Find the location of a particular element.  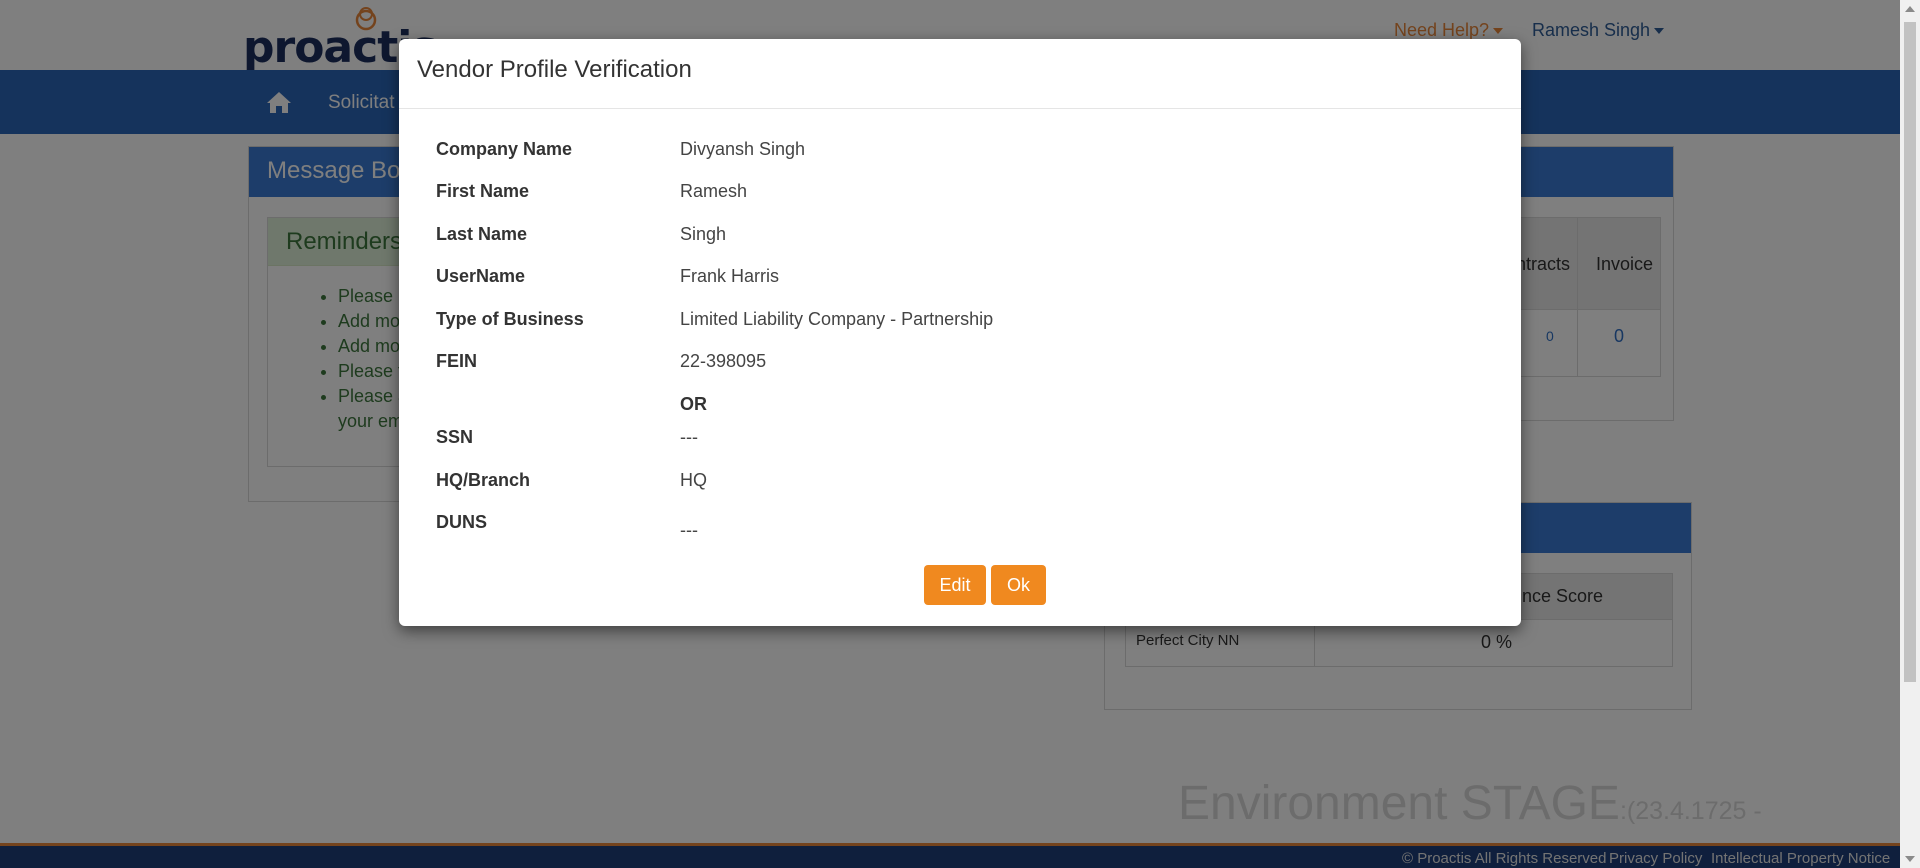

field-value: 22-398095 is located at coordinates (723, 361).